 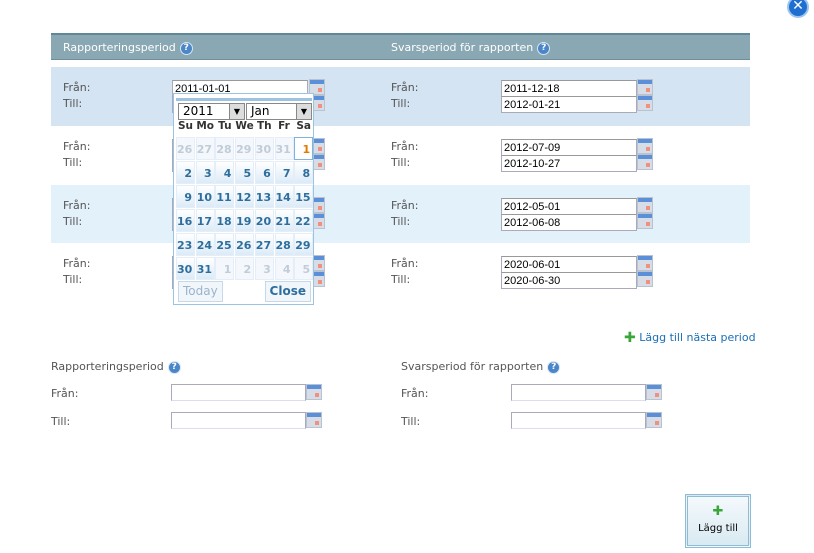 What do you see at coordinates (200, 291) in the screenshot?
I see `today-button: Today` at bounding box center [200, 291].